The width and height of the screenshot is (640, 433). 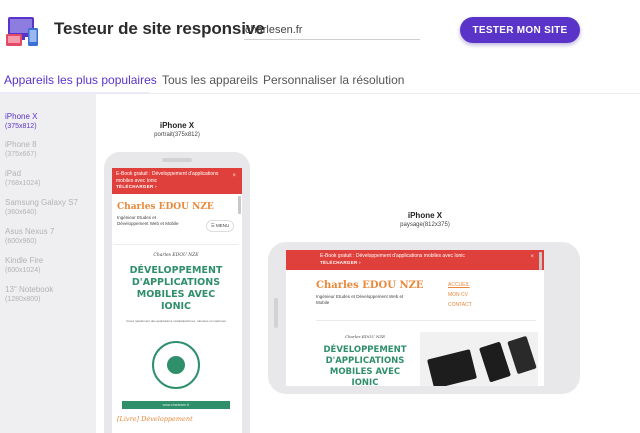 What do you see at coordinates (177, 125) in the screenshot?
I see `portrait-device-name: iPhone X` at bounding box center [177, 125].